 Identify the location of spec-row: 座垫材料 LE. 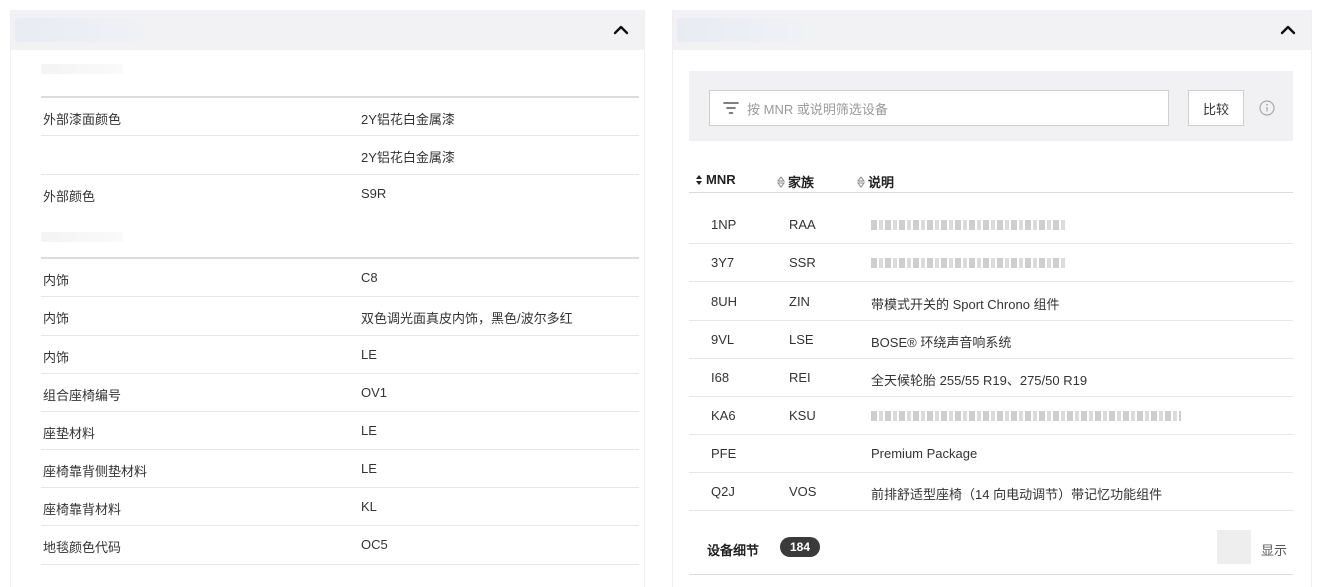
(340, 430).